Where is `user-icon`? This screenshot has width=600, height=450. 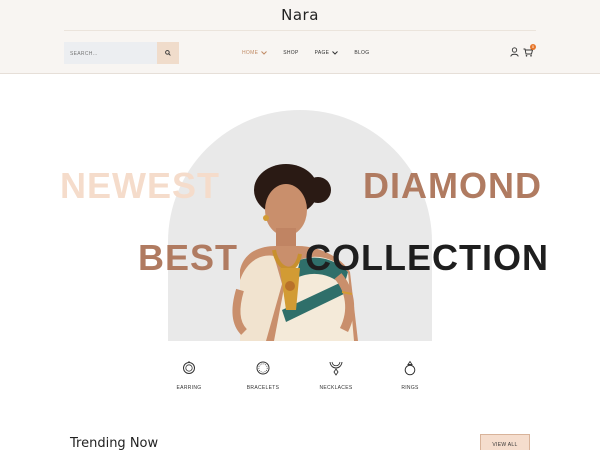 user-icon is located at coordinates (514, 52).